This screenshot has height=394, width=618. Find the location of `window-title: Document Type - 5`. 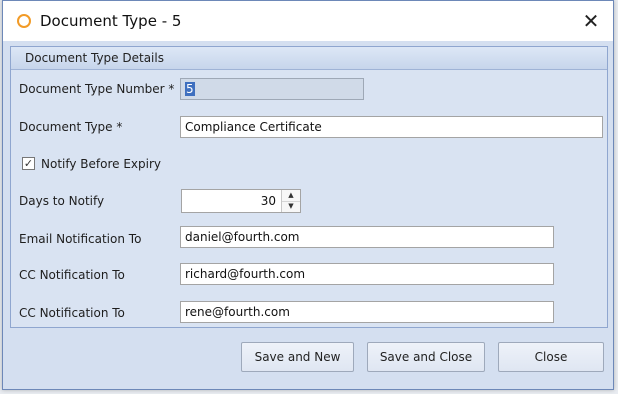

window-title: Document Type - 5 is located at coordinates (111, 21).